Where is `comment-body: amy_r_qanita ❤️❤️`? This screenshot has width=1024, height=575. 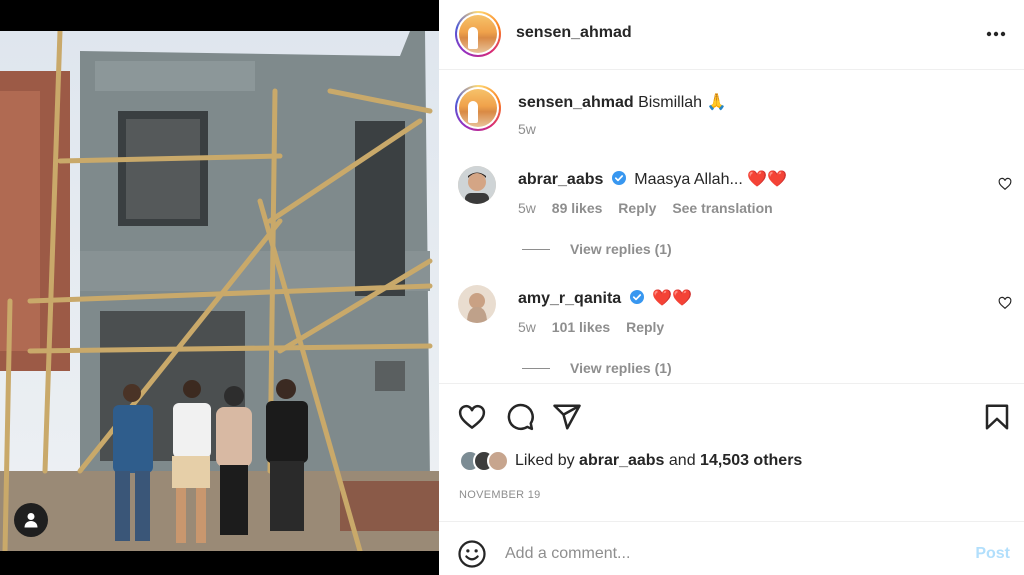
comment-body: amy_r_qanita ❤️❤️ is located at coordinates (605, 298).